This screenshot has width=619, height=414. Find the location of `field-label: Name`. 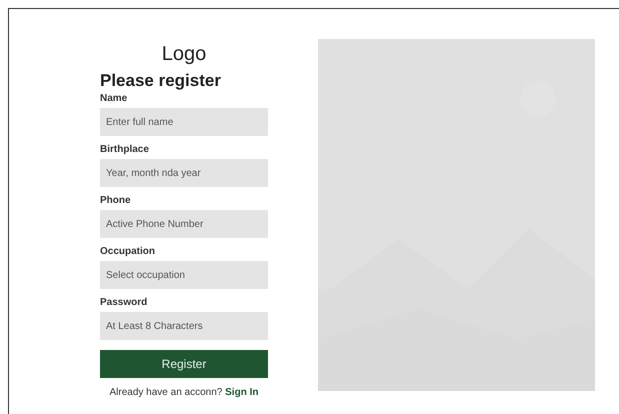

field-label: Name is located at coordinates (114, 99).